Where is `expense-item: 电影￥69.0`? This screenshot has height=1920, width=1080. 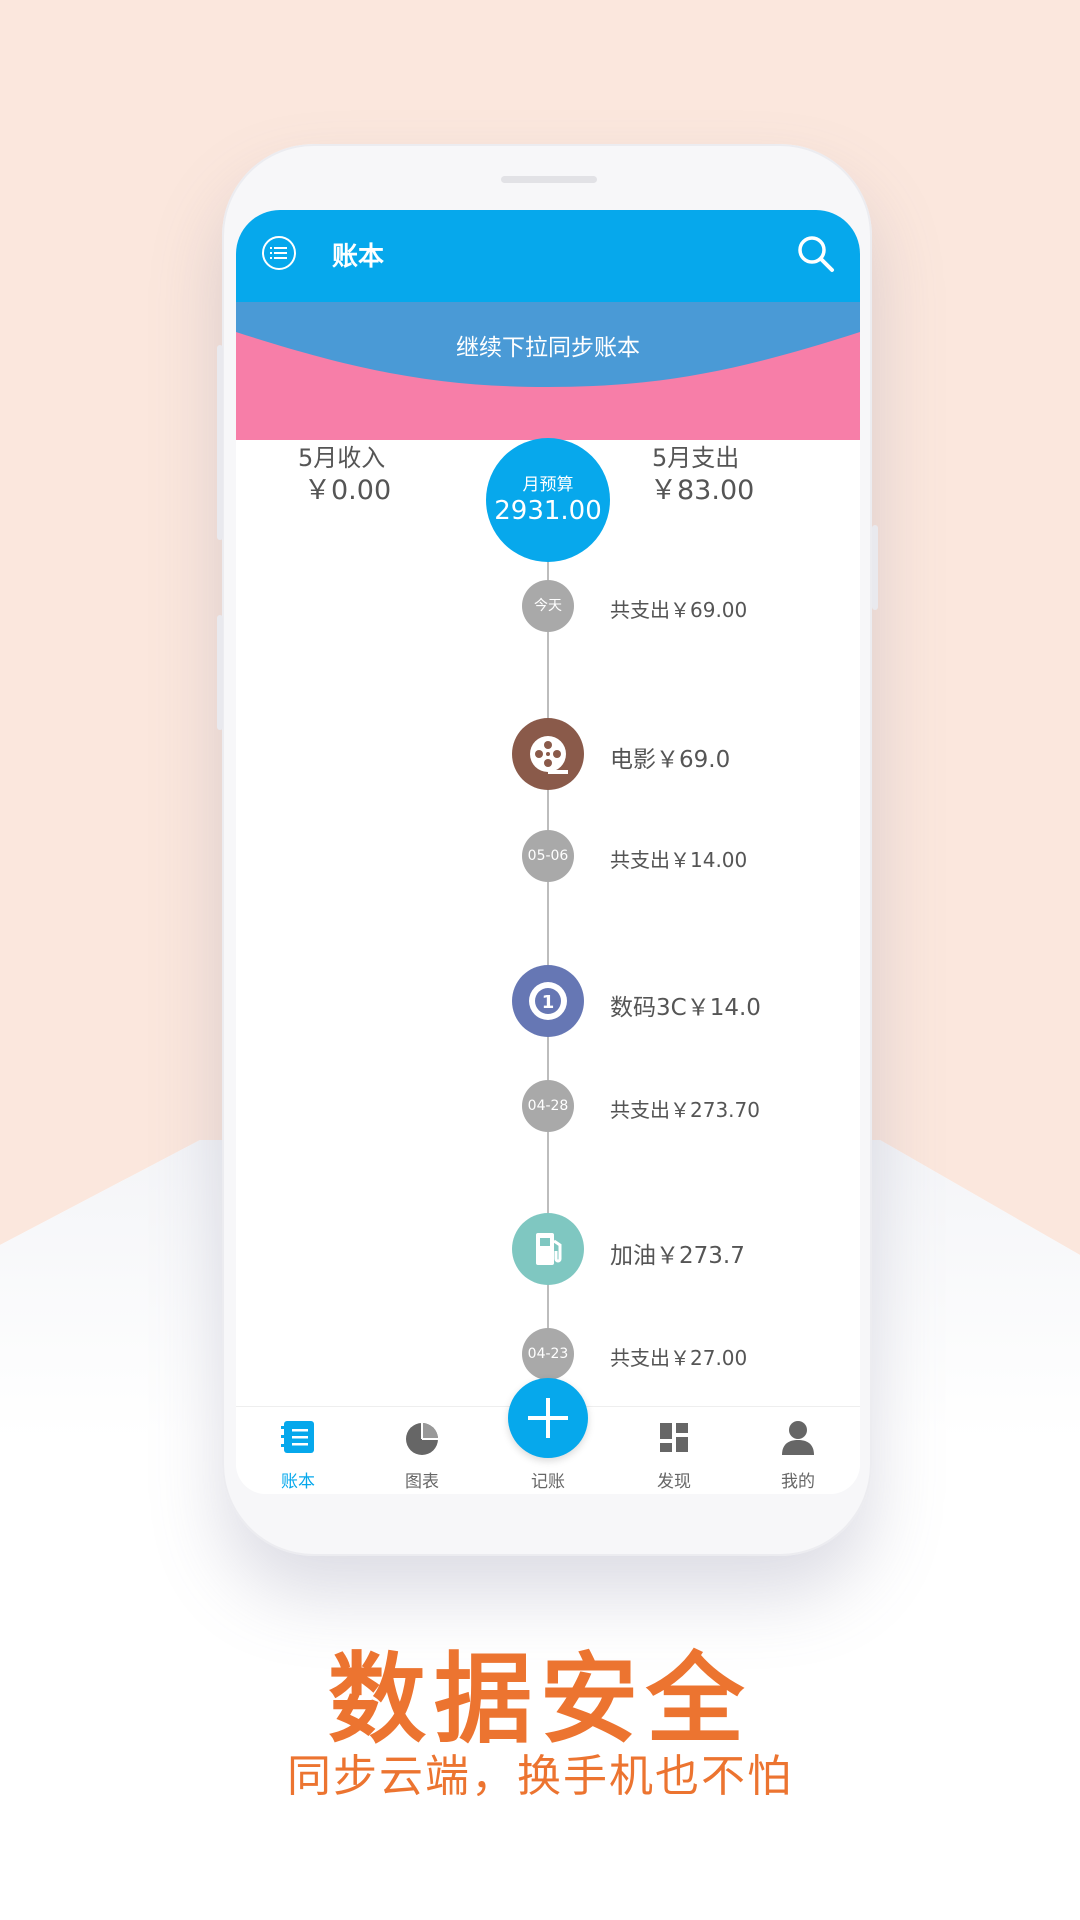 expense-item: 电影￥69.0 is located at coordinates (670, 757).